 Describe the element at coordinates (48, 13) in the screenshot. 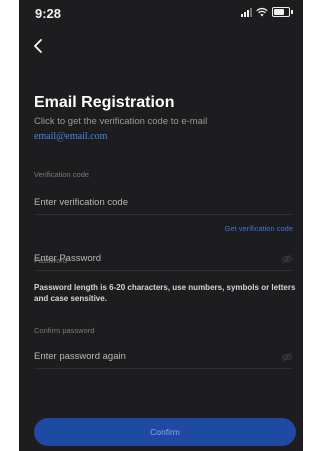

I see `status-time: 9:28` at that location.